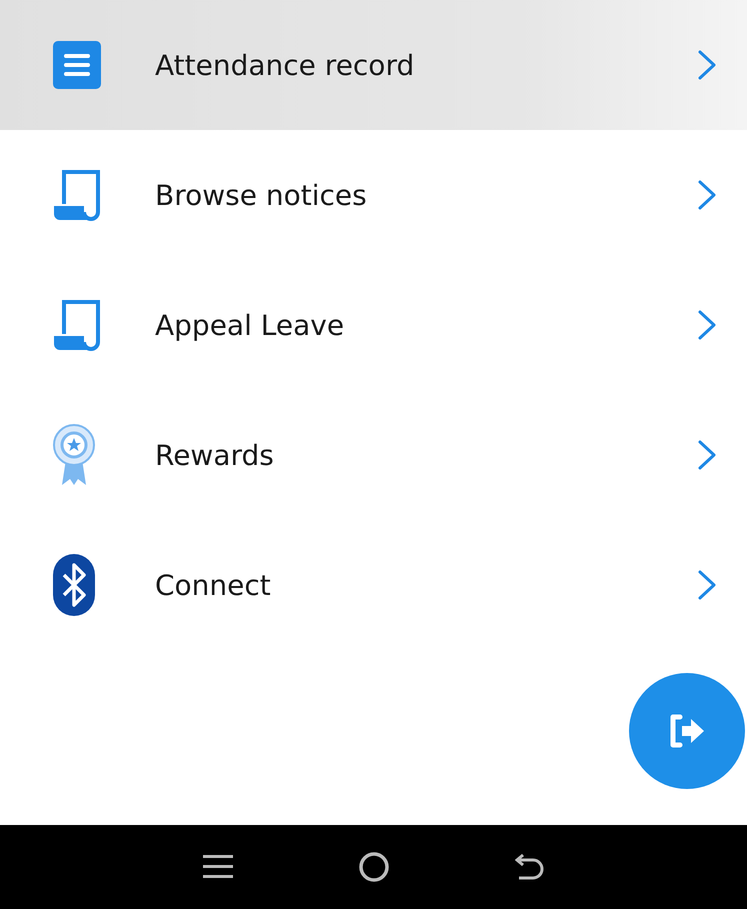 Image resolution: width=747 pixels, height=909 pixels. Describe the element at coordinates (250, 325) in the screenshot. I see `menu-label: Appeal Leave` at that location.